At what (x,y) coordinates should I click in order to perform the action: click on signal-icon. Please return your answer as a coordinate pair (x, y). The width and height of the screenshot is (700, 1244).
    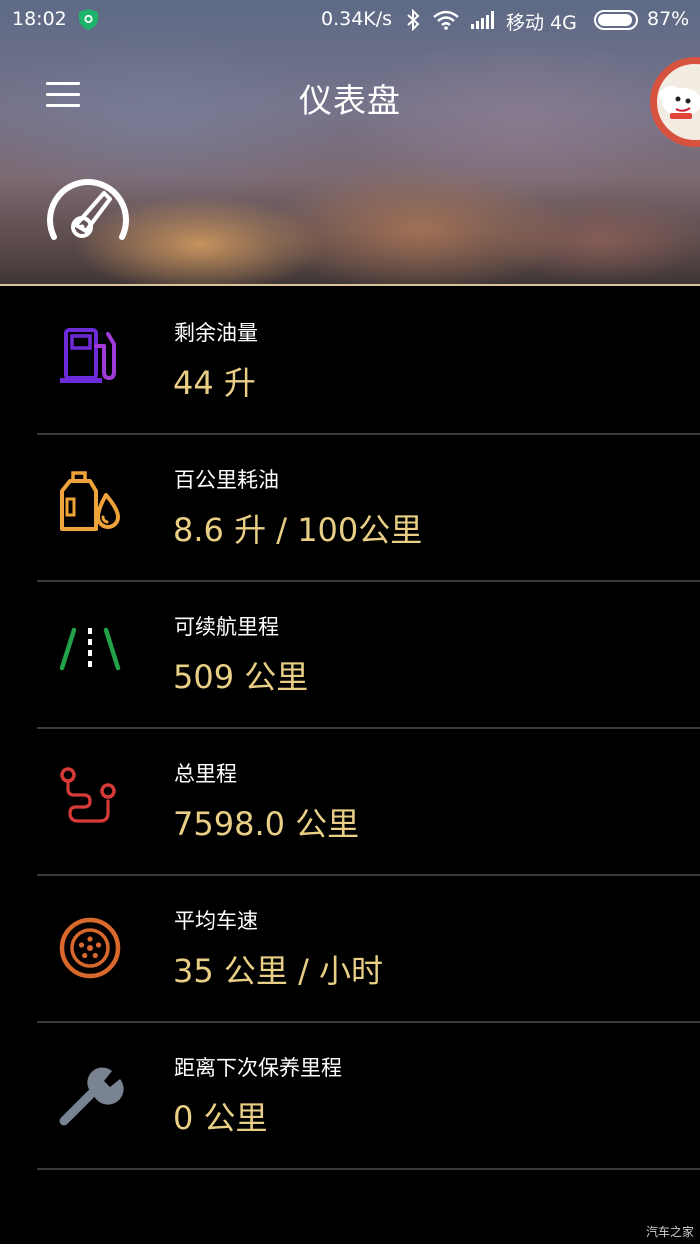
    Looking at the image, I should click on (482, 20).